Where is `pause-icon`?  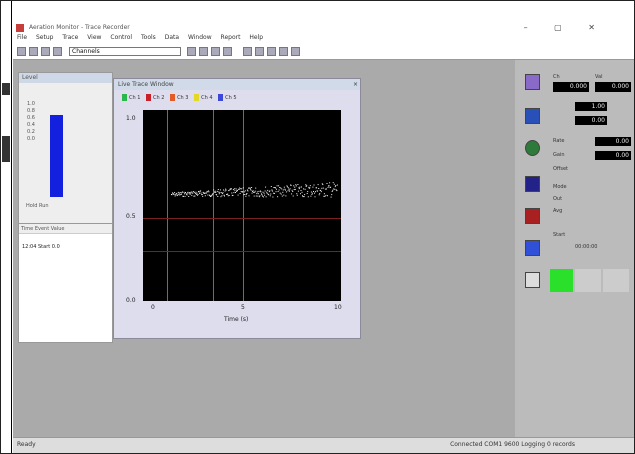
pause-icon is located at coordinates (215, 51).